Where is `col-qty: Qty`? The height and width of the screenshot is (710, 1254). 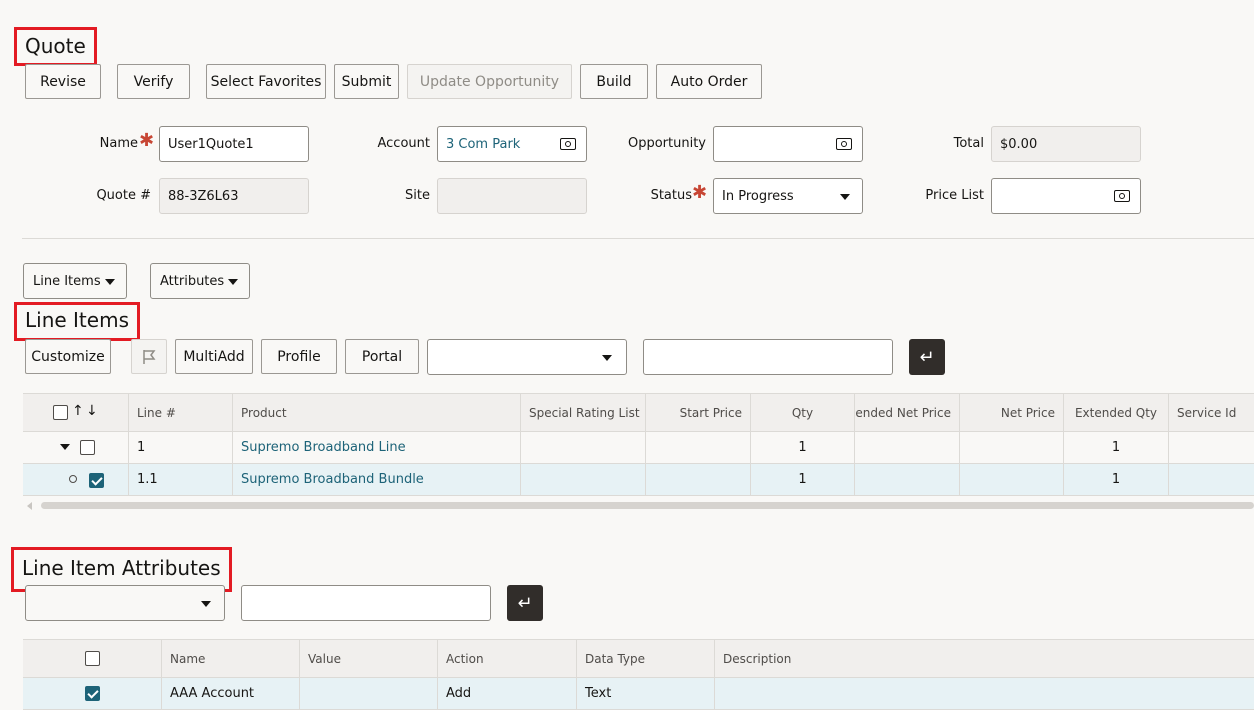 col-qty: Qty is located at coordinates (802, 413).